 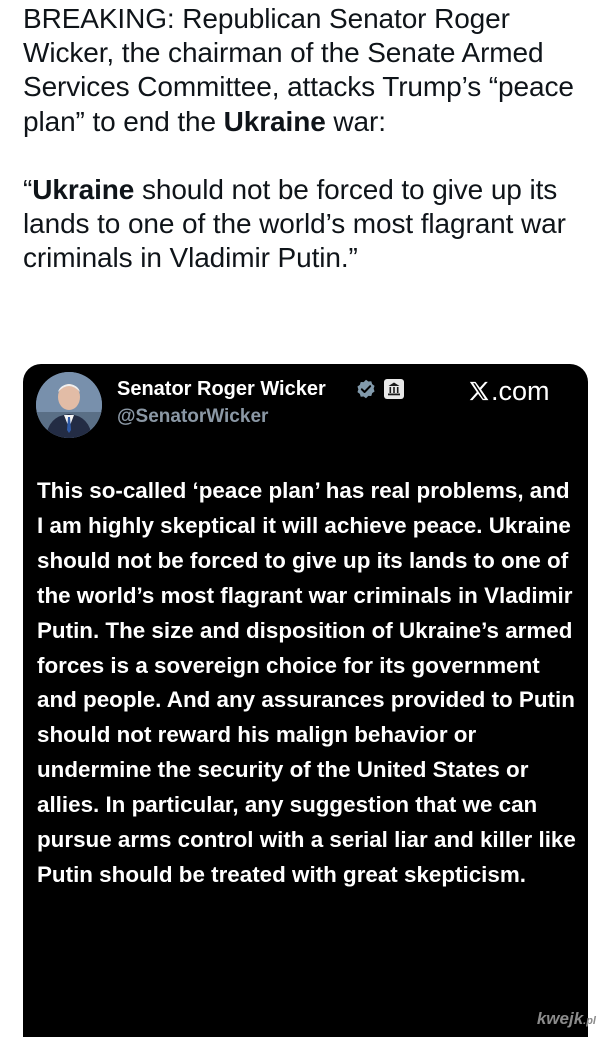 I want to click on avatar-portrait-icon, so click(x=69, y=405).